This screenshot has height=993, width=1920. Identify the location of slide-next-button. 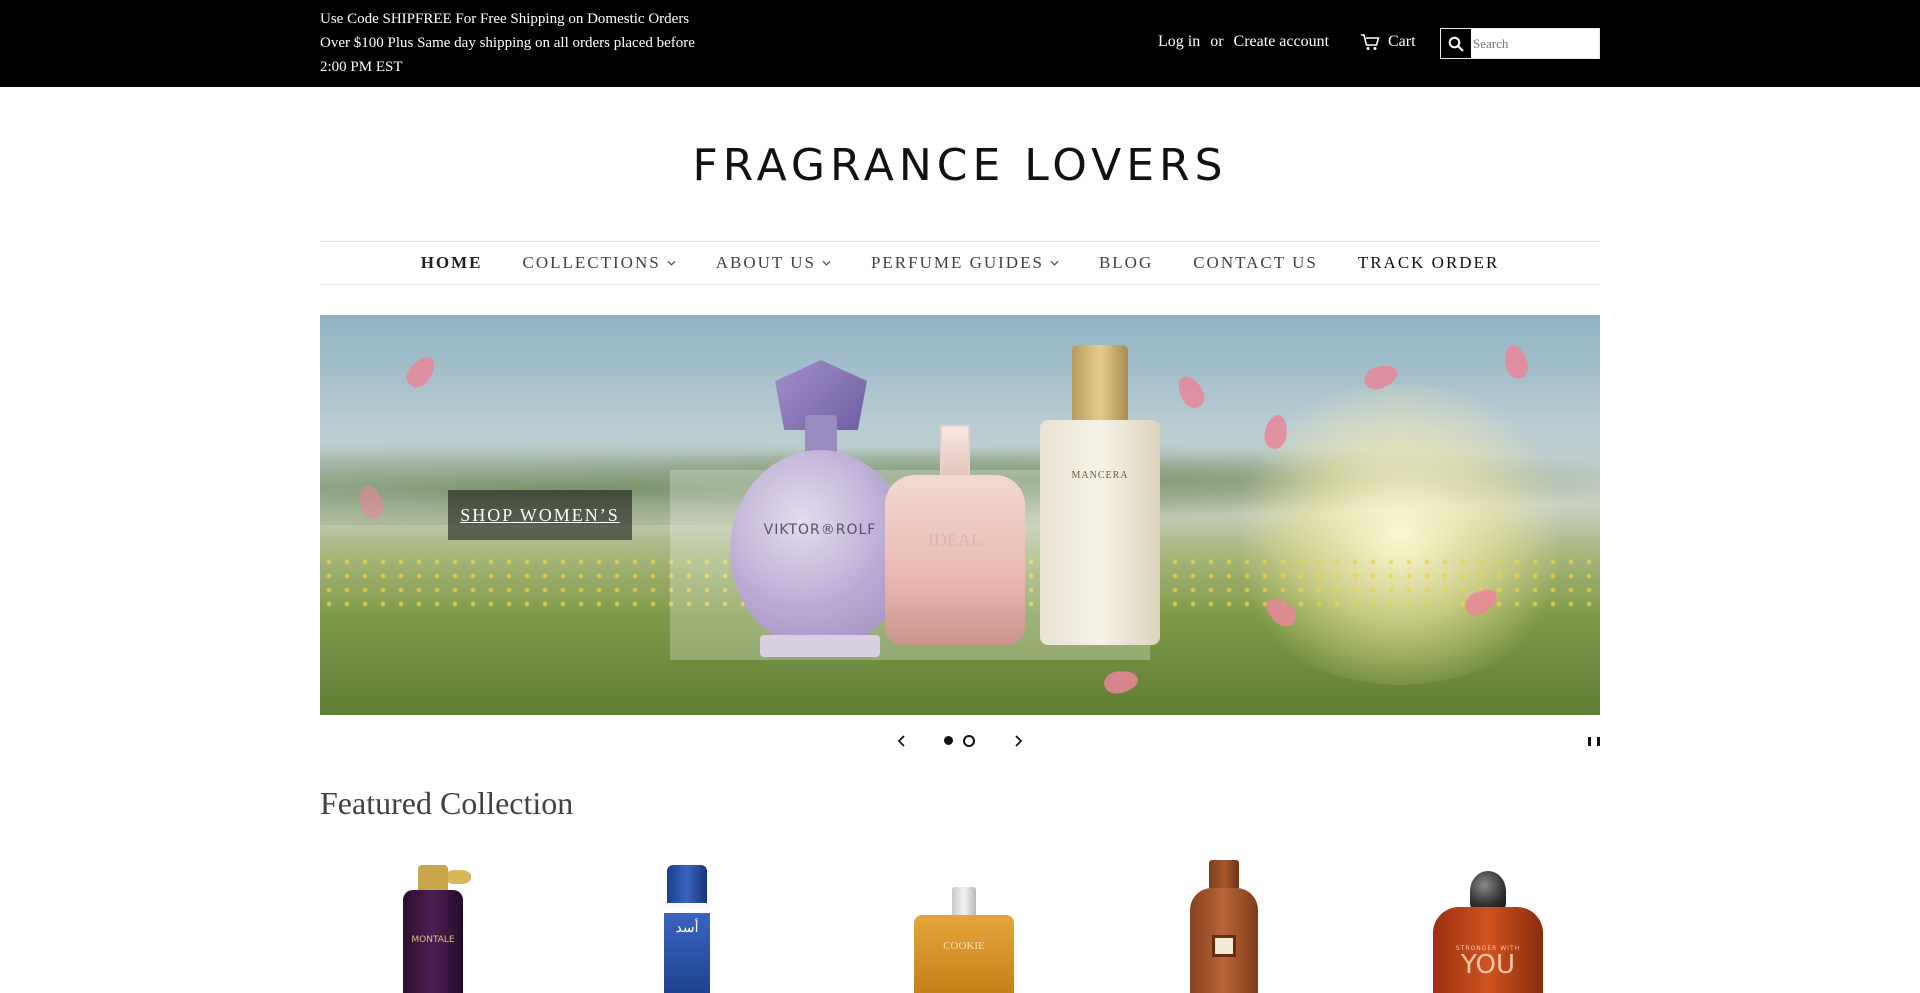
(1018, 741).